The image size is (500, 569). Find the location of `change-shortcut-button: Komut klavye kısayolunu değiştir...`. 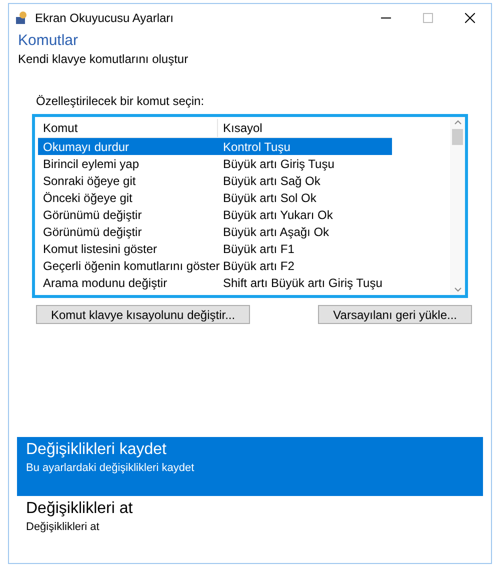

change-shortcut-button: Komut klavye kısayolunu değiştir... is located at coordinates (143, 314).